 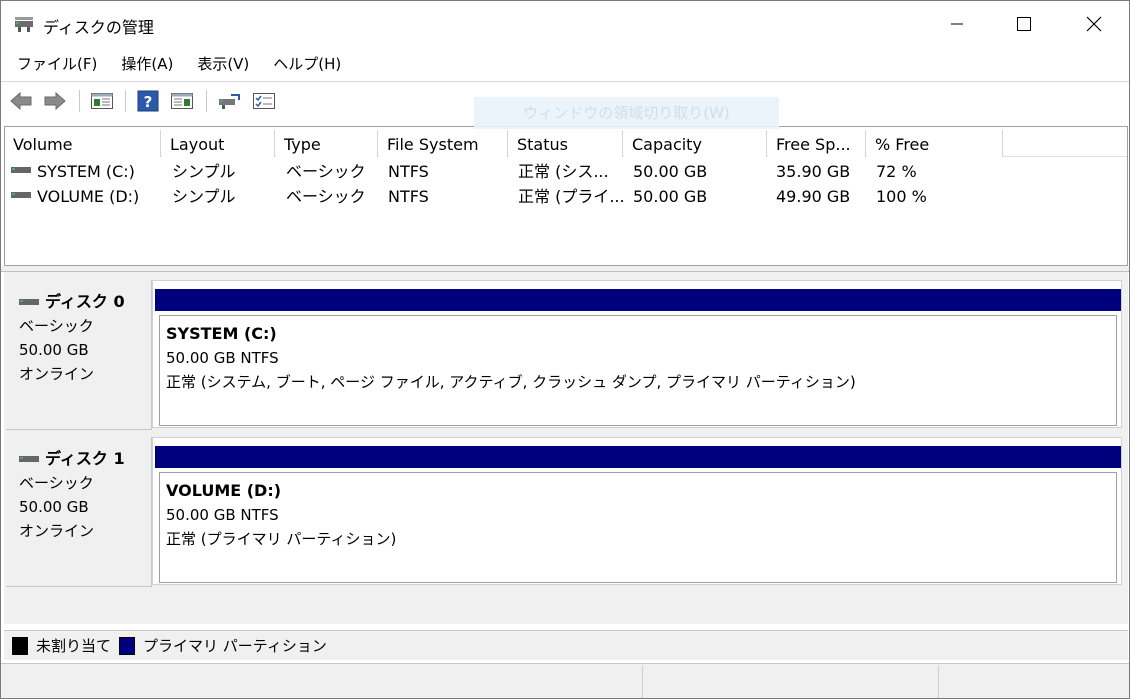 What do you see at coordinates (224, 490) in the screenshot?
I see `partition-title: VOLUME (D:)` at bounding box center [224, 490].